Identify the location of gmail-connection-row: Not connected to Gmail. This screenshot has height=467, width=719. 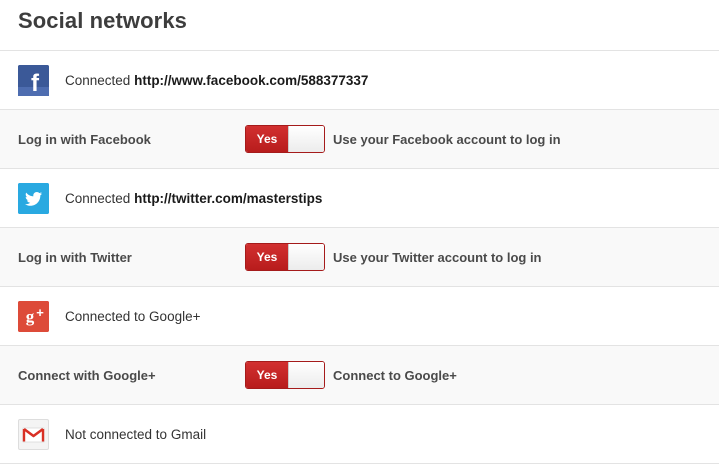
(359, 433).